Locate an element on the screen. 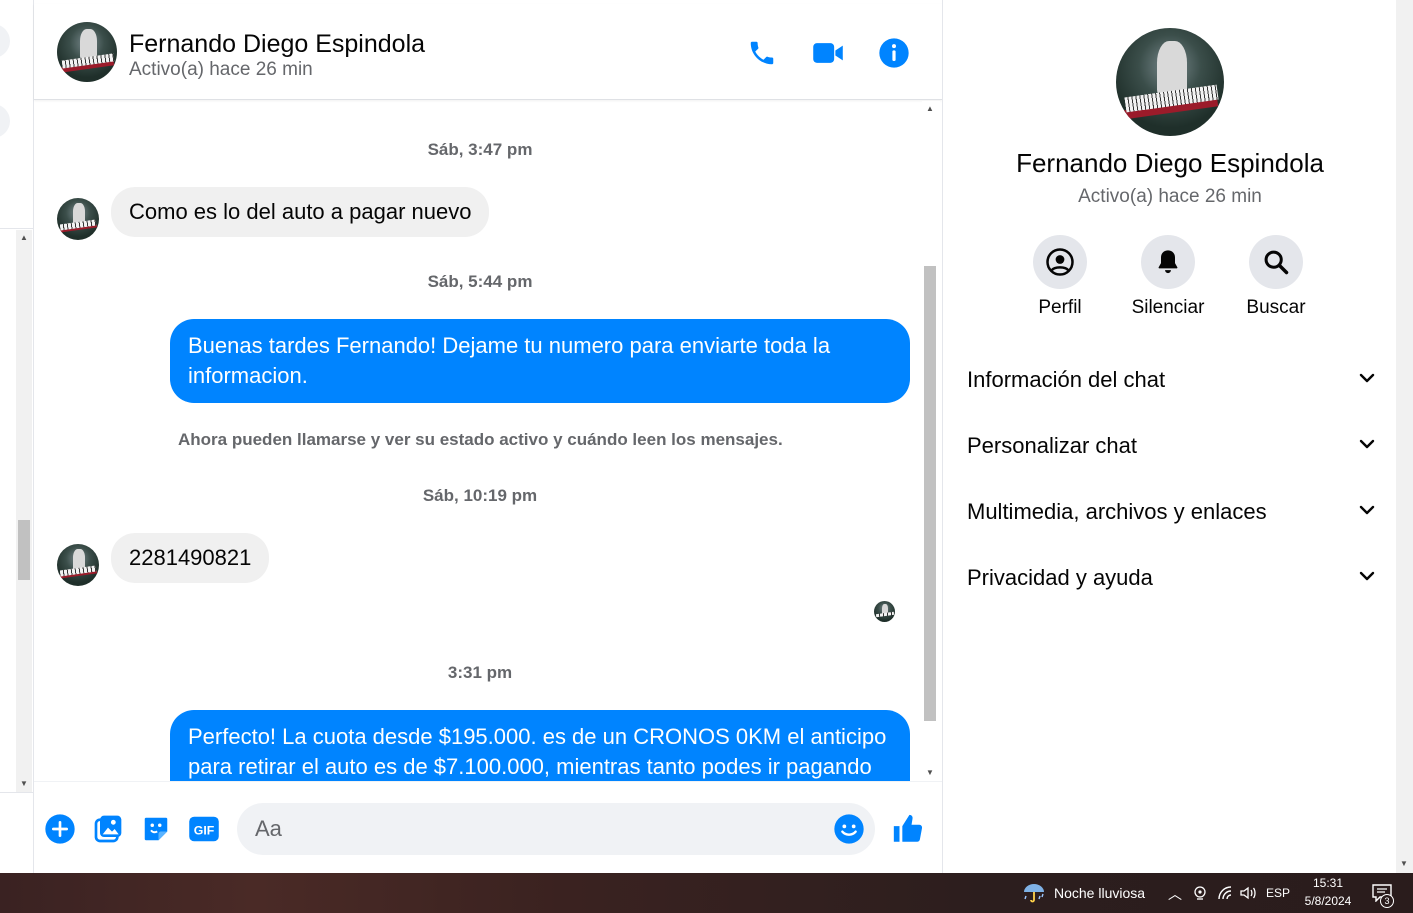 The height and width of the screenshot is (913, 1413). gif-icon: GIF is located at coordinates (204, 829).